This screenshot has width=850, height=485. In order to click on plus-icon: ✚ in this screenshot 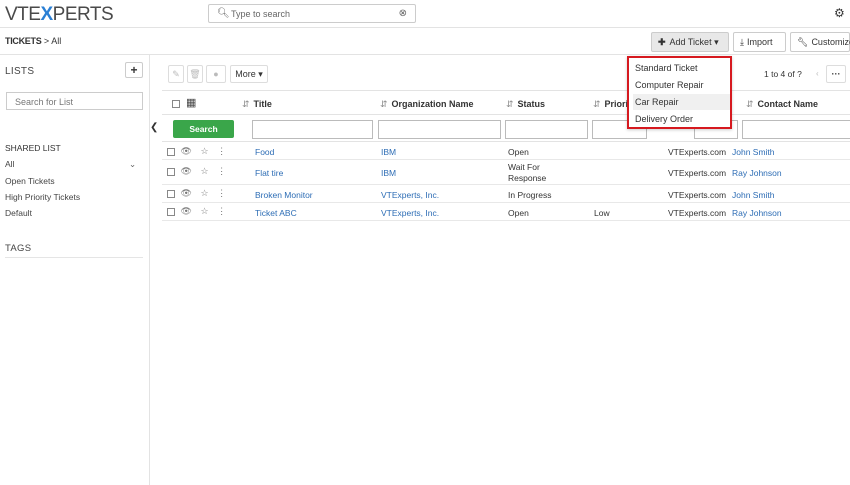, I will do `click(662, 42)`.